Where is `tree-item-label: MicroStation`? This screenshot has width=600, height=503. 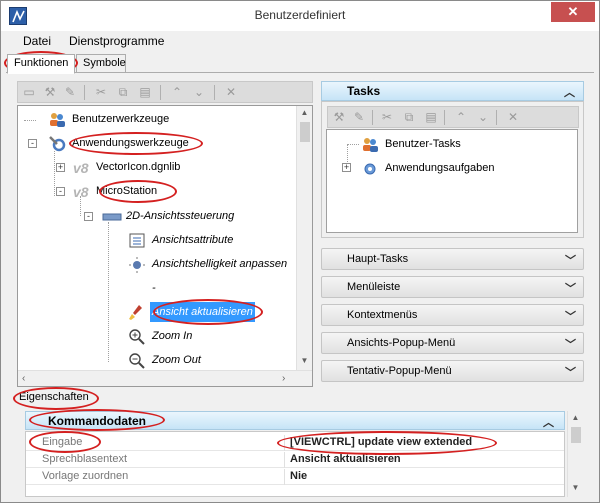
tree-item-label: MicroStation is located at coordinates (127, 191).